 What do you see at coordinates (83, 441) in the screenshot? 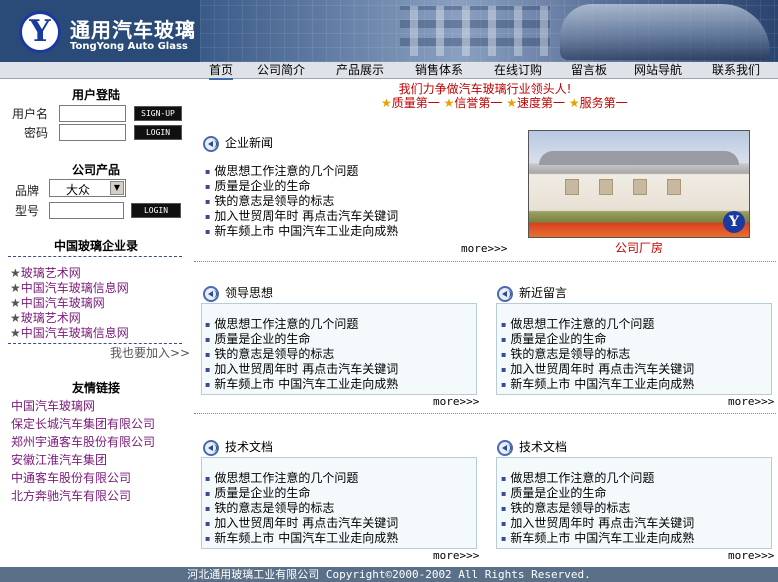
I see `friend-link: 郑州宇通客车股份有限公司` at bounding box center [83, 441].